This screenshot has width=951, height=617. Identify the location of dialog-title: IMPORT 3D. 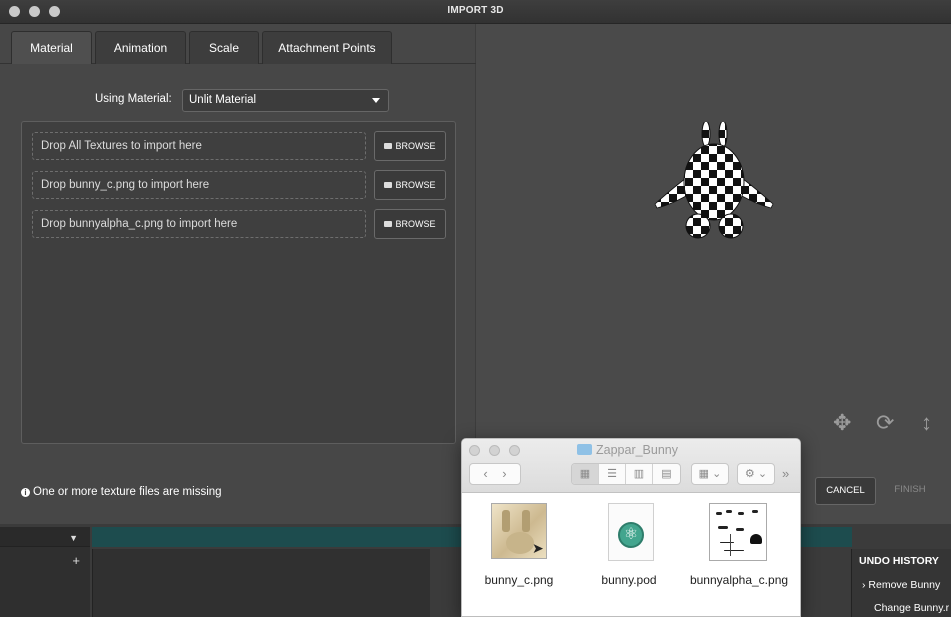
(475, 10).